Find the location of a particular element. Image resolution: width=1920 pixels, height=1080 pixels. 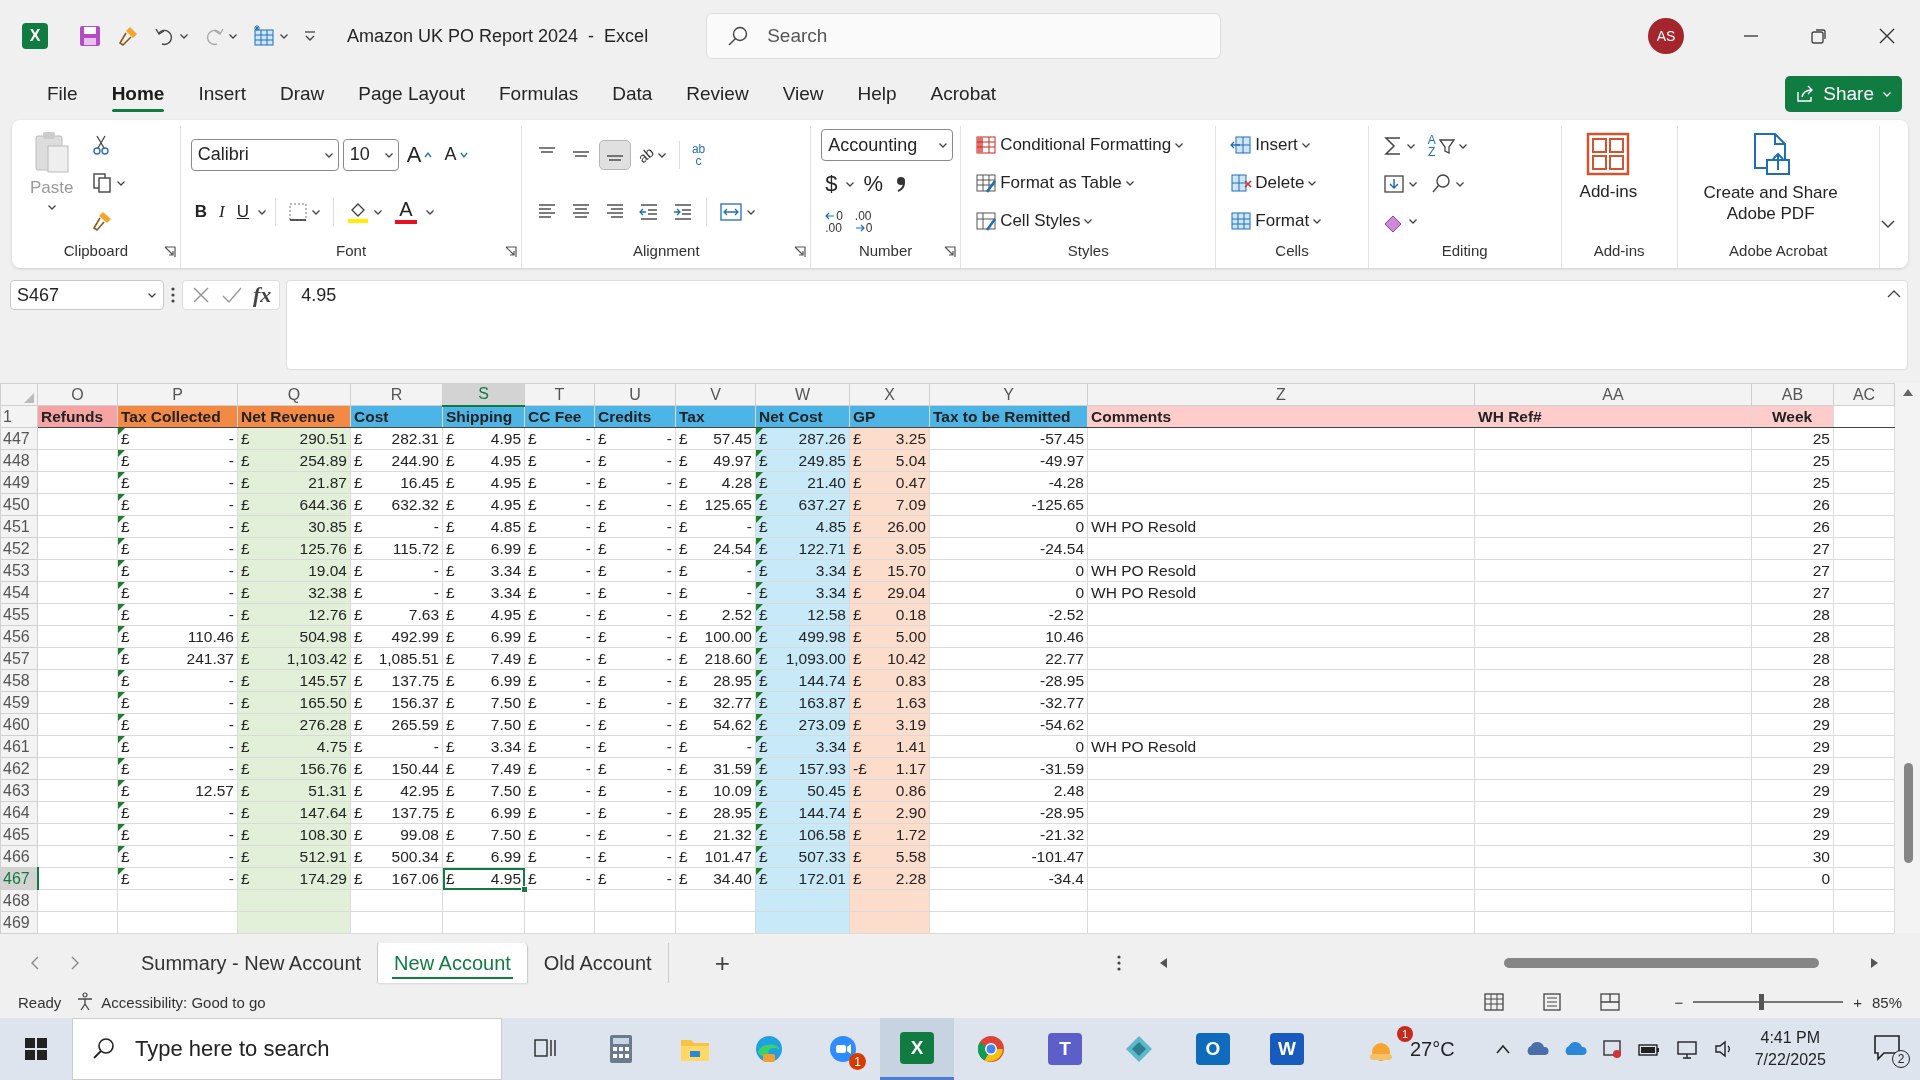

font-size-dropdown: 10 is located at coordinates (370, 154).